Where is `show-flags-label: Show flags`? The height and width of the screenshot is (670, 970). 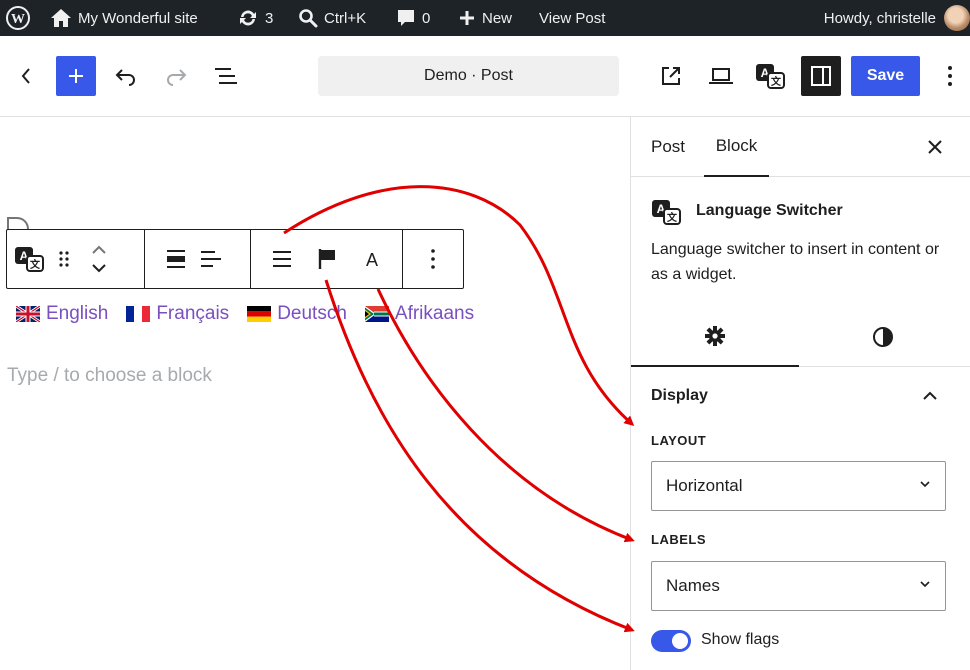 show-flags-label: Show flags is located at coordinates (740, 639).